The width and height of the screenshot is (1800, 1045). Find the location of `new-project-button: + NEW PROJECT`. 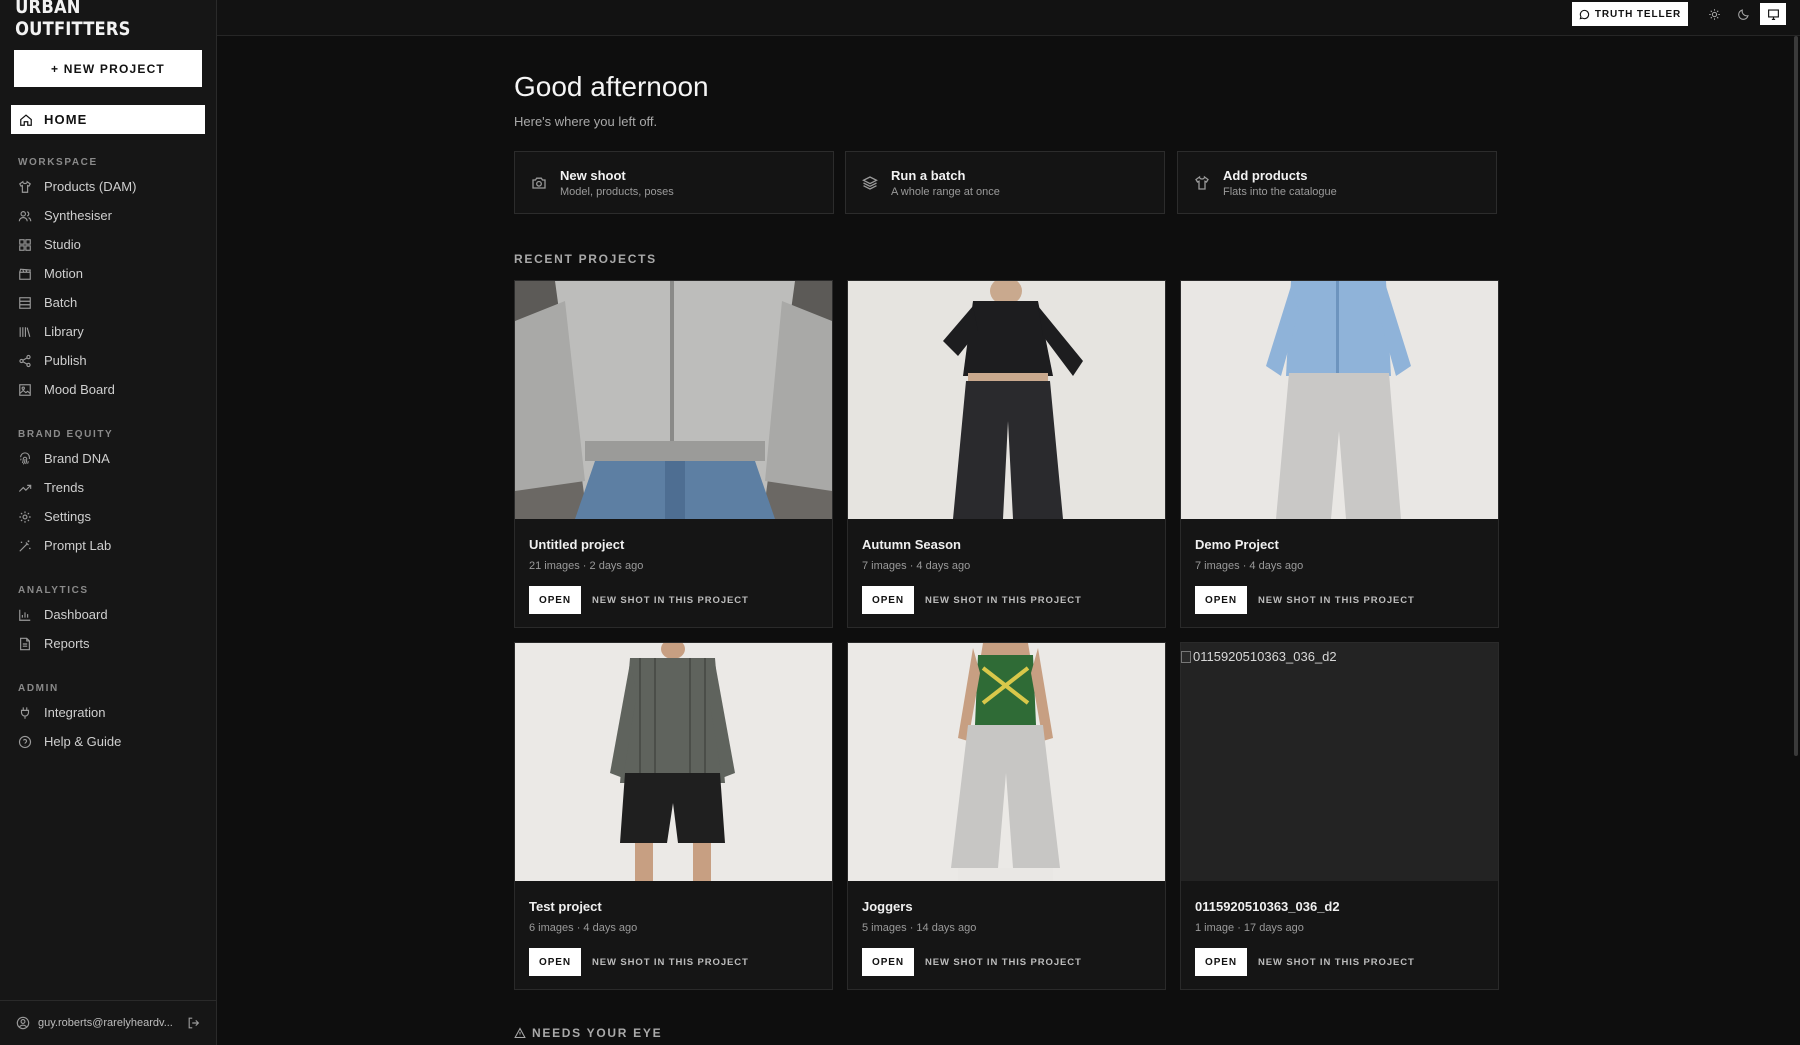

new-project-button: + NEW PROJECT is located at coordinates (108, 68).